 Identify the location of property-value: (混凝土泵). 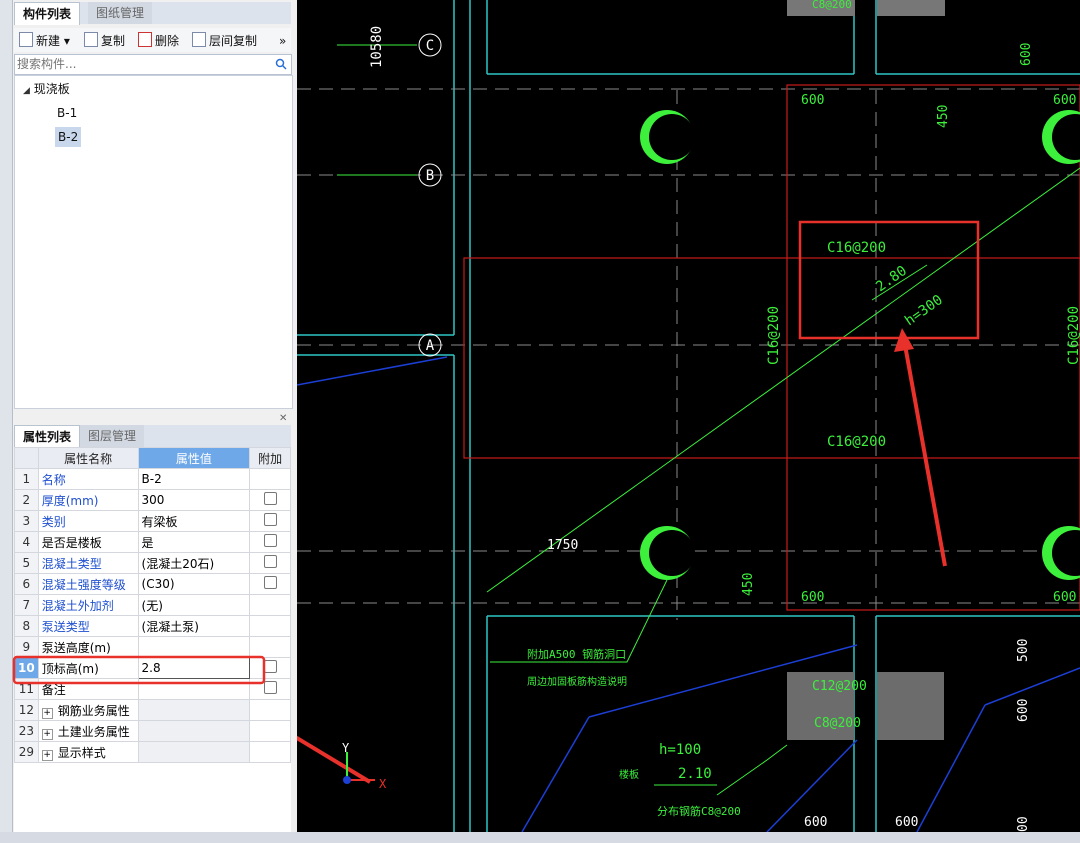
(194, 626).